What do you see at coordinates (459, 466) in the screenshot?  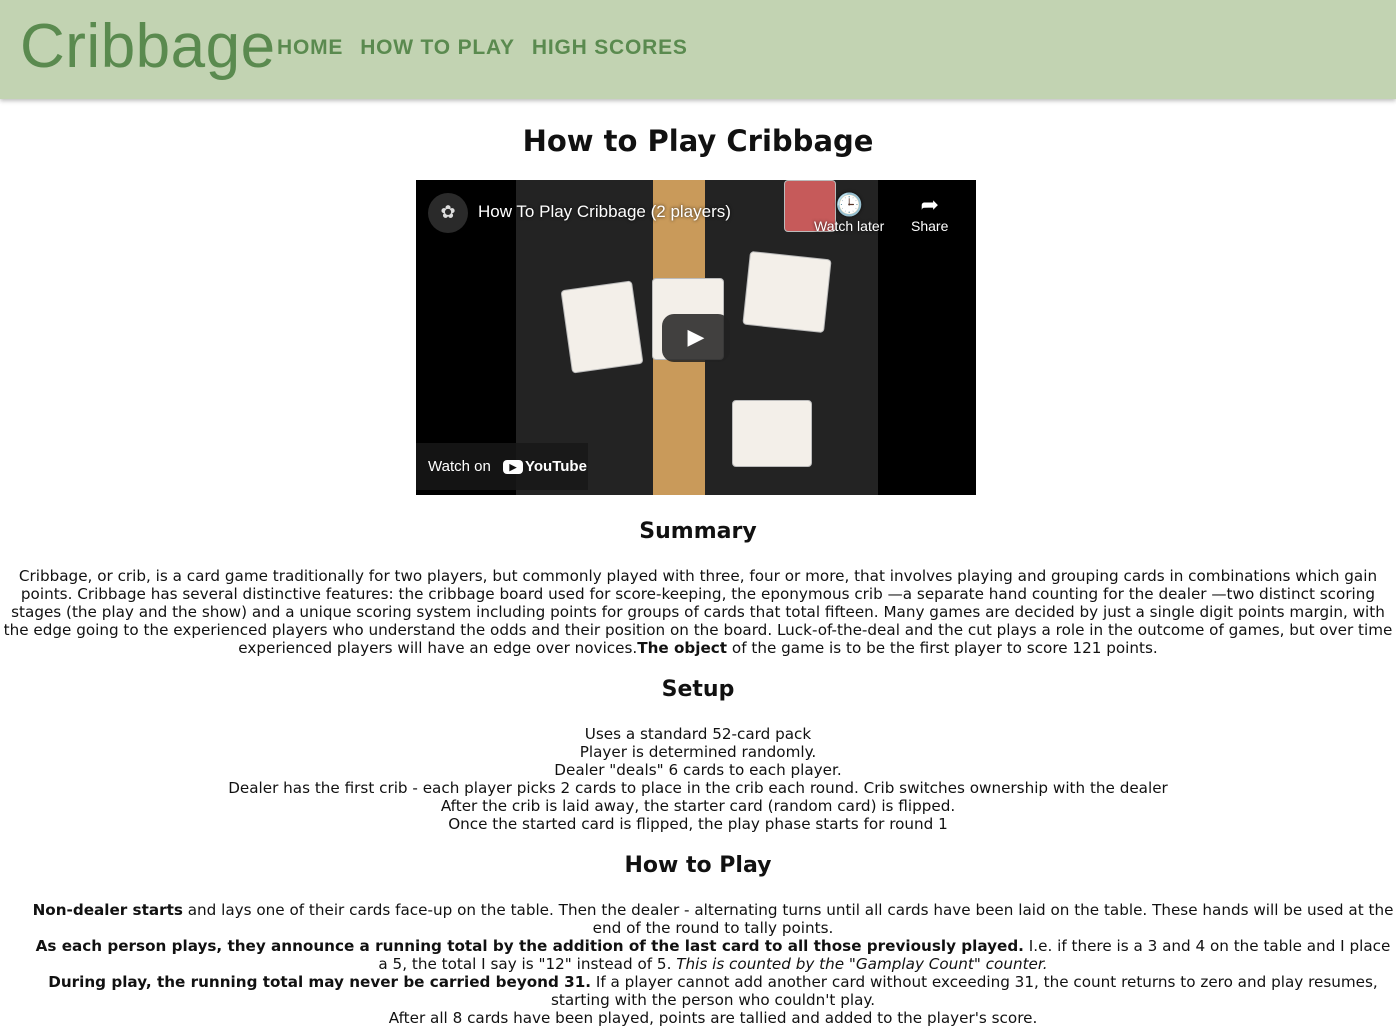 I see `watch-on-label: Watch on` at bounding box center [459, 466].